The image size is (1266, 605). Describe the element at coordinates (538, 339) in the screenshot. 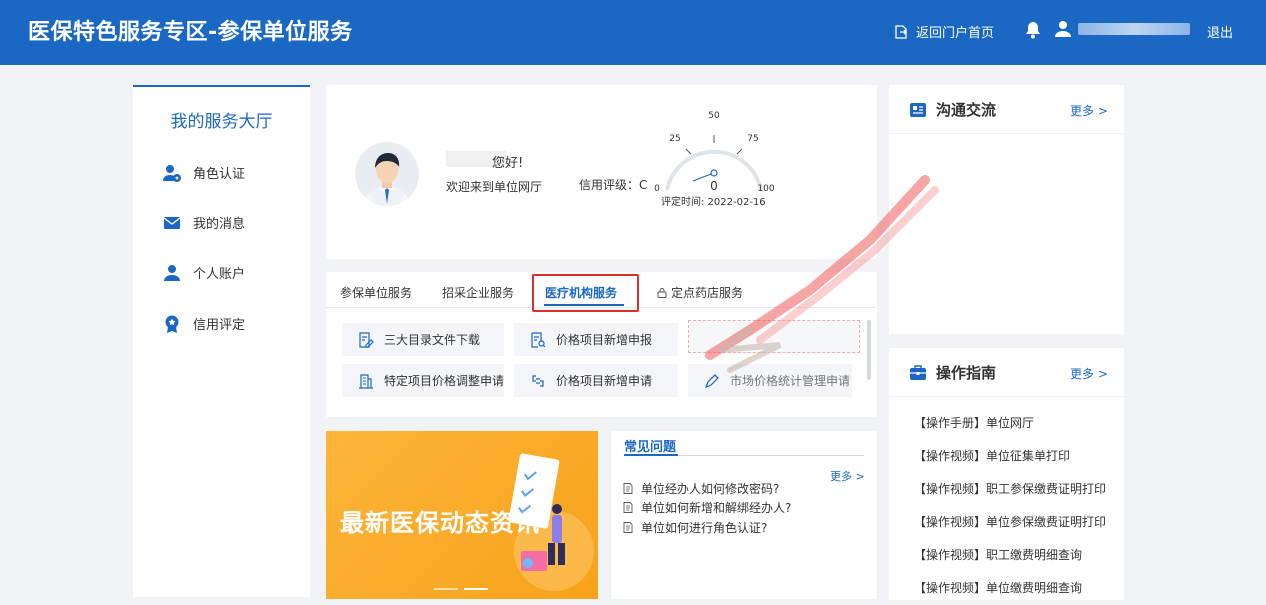

I see `document-search-icon` at that location.